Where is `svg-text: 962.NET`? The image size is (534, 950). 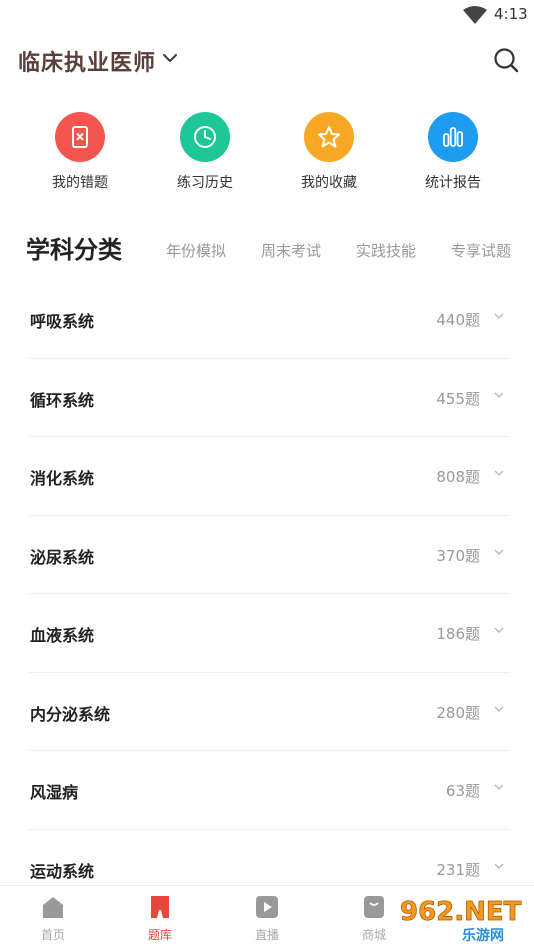
svg-text: 962.NET is located at coordinates (461, 912).